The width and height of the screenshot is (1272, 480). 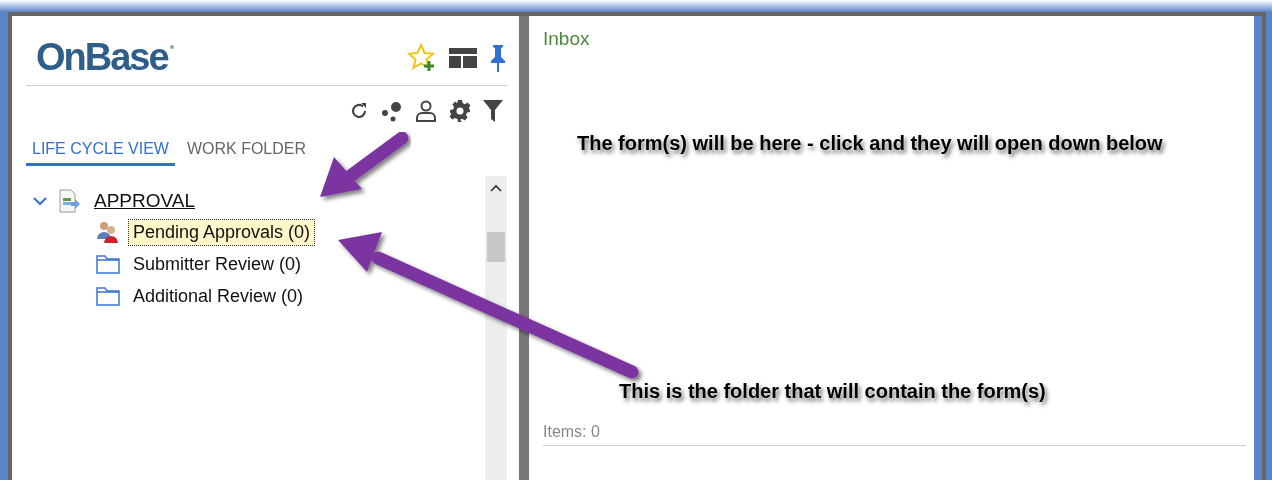 I want to click on scrollbar, so click(x=496, y=328).